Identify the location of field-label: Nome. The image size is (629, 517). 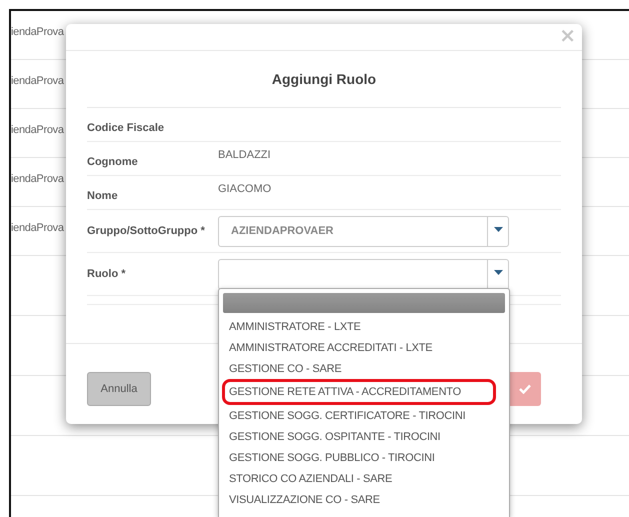
(103, 197).